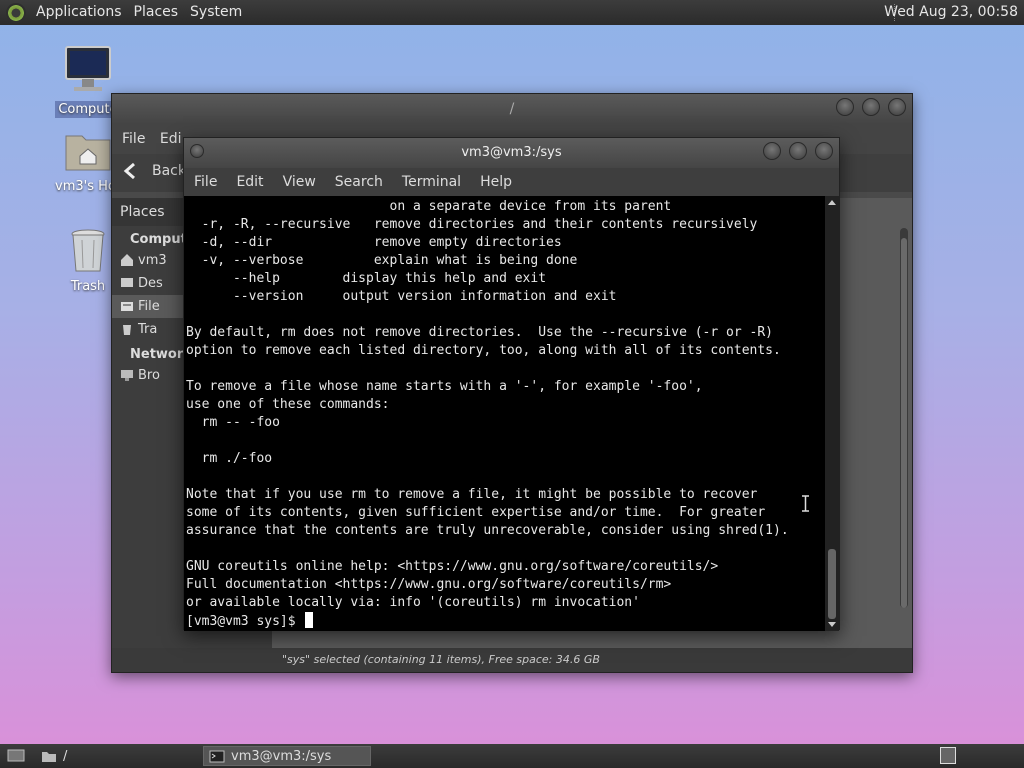 This screenshot has width=1024, height=768. Describe the element at coordinates (359, 182) in the screenshot. I see `menu-search: Search` at that location.